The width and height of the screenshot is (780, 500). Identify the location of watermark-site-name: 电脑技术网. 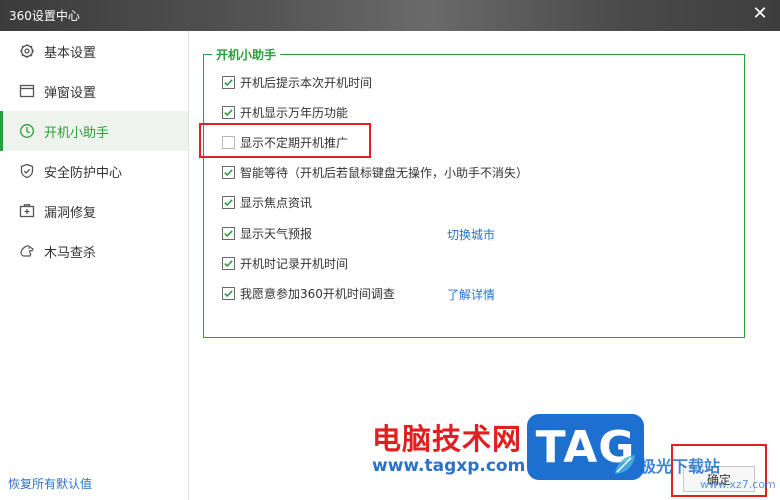
(447, 439).